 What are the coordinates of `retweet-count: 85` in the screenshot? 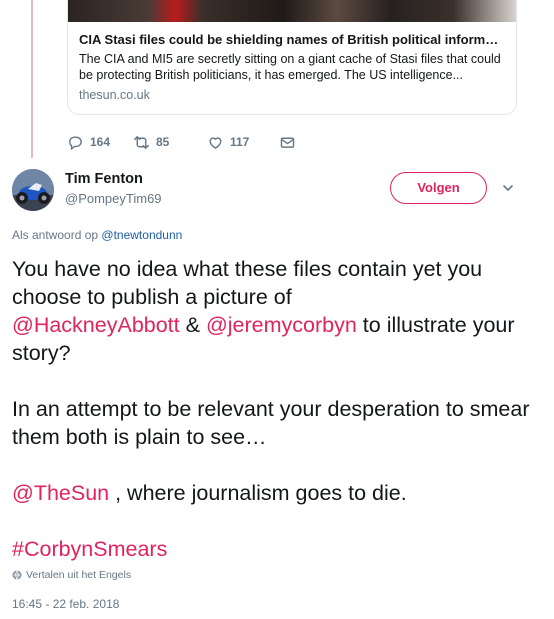 It's located at (163, 142).